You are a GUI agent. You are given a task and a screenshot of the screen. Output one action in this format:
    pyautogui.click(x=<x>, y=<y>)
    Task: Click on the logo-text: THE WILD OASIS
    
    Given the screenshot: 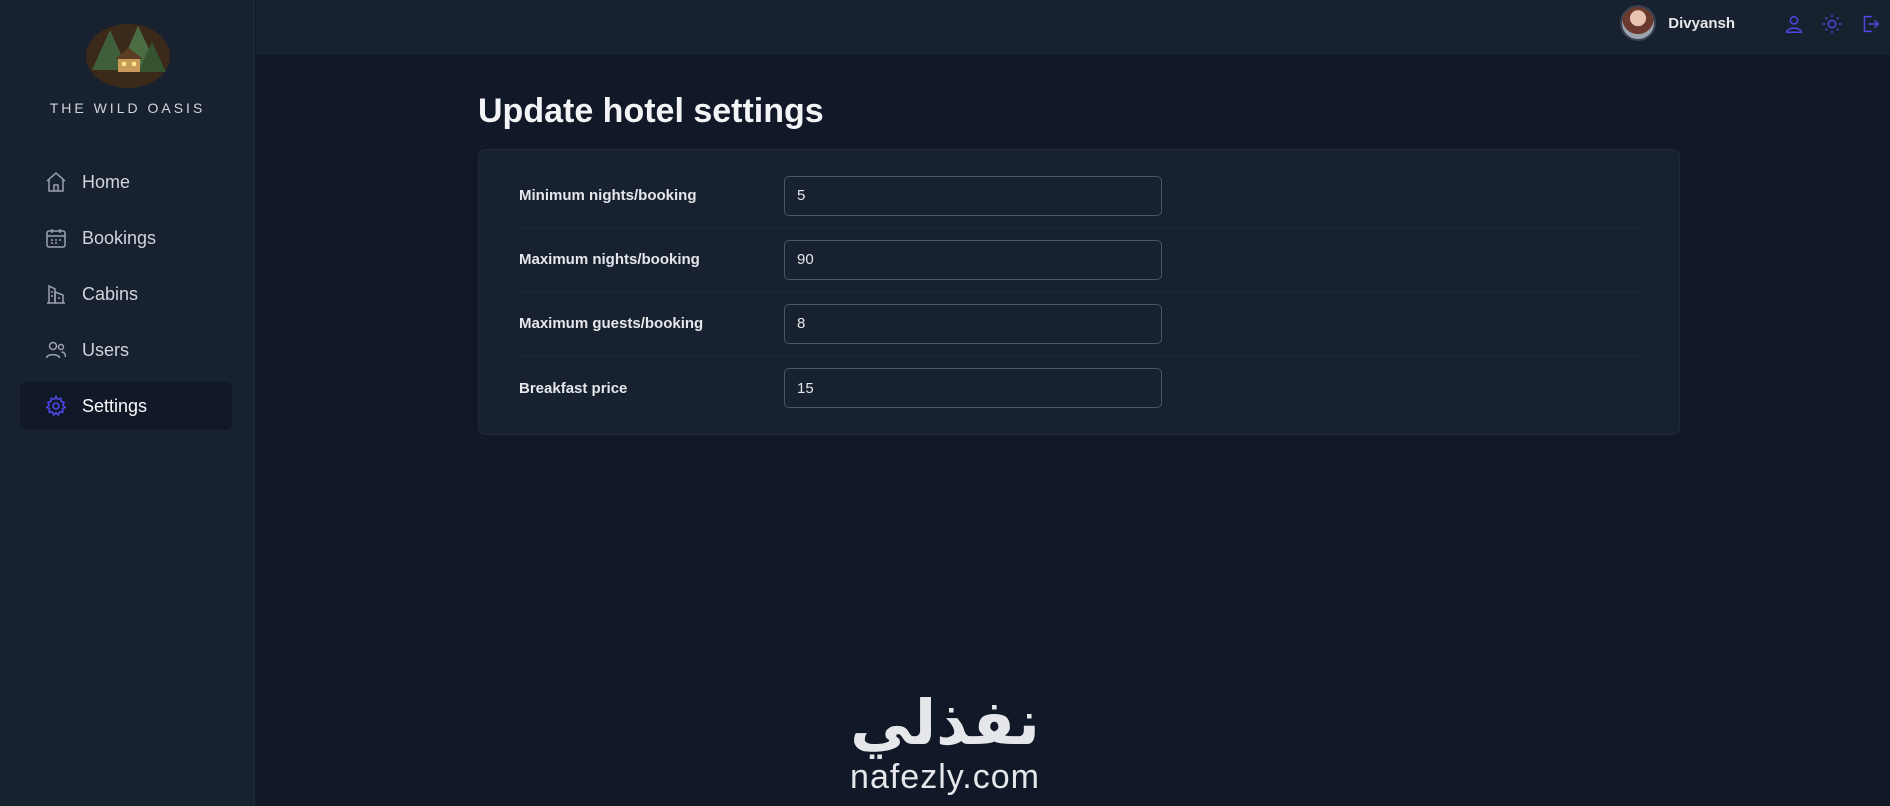 What is the action you would take?
    pyautogui.click(x=127, y=108)
    